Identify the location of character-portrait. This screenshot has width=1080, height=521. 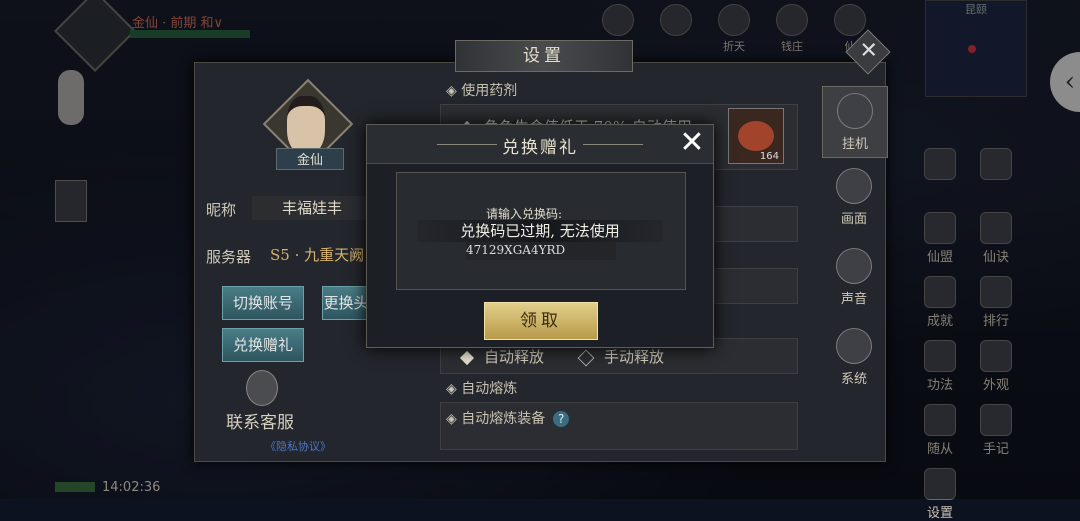
(306, 125).